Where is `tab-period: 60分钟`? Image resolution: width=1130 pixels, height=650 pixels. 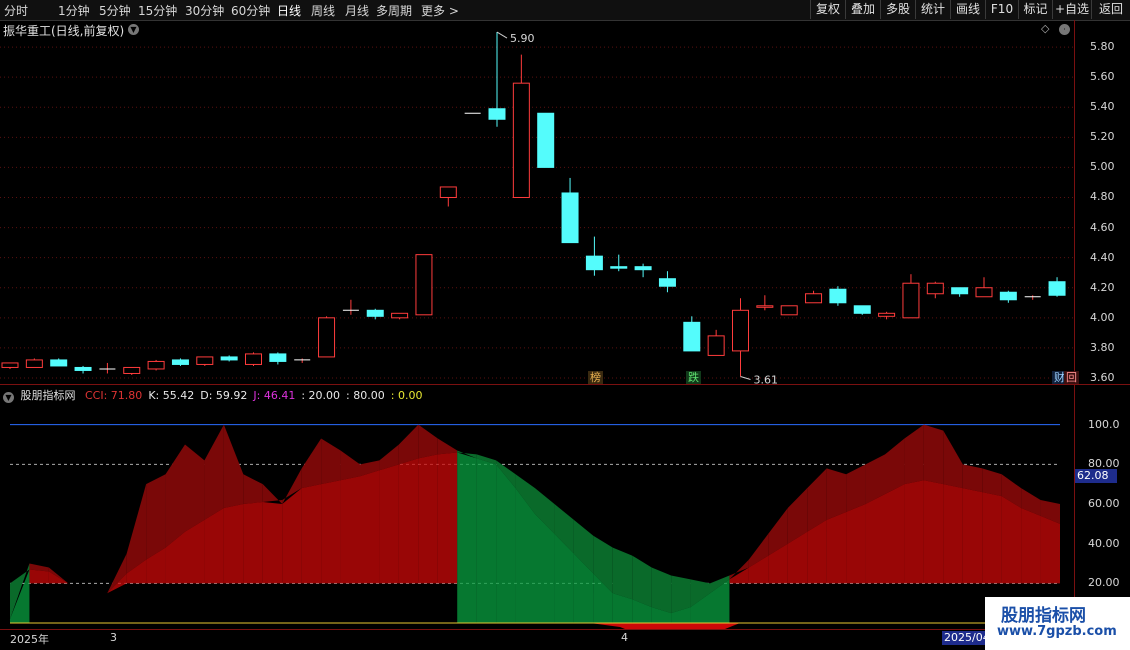
tab-period: 60分钟 is located at coordinates (250, 10).